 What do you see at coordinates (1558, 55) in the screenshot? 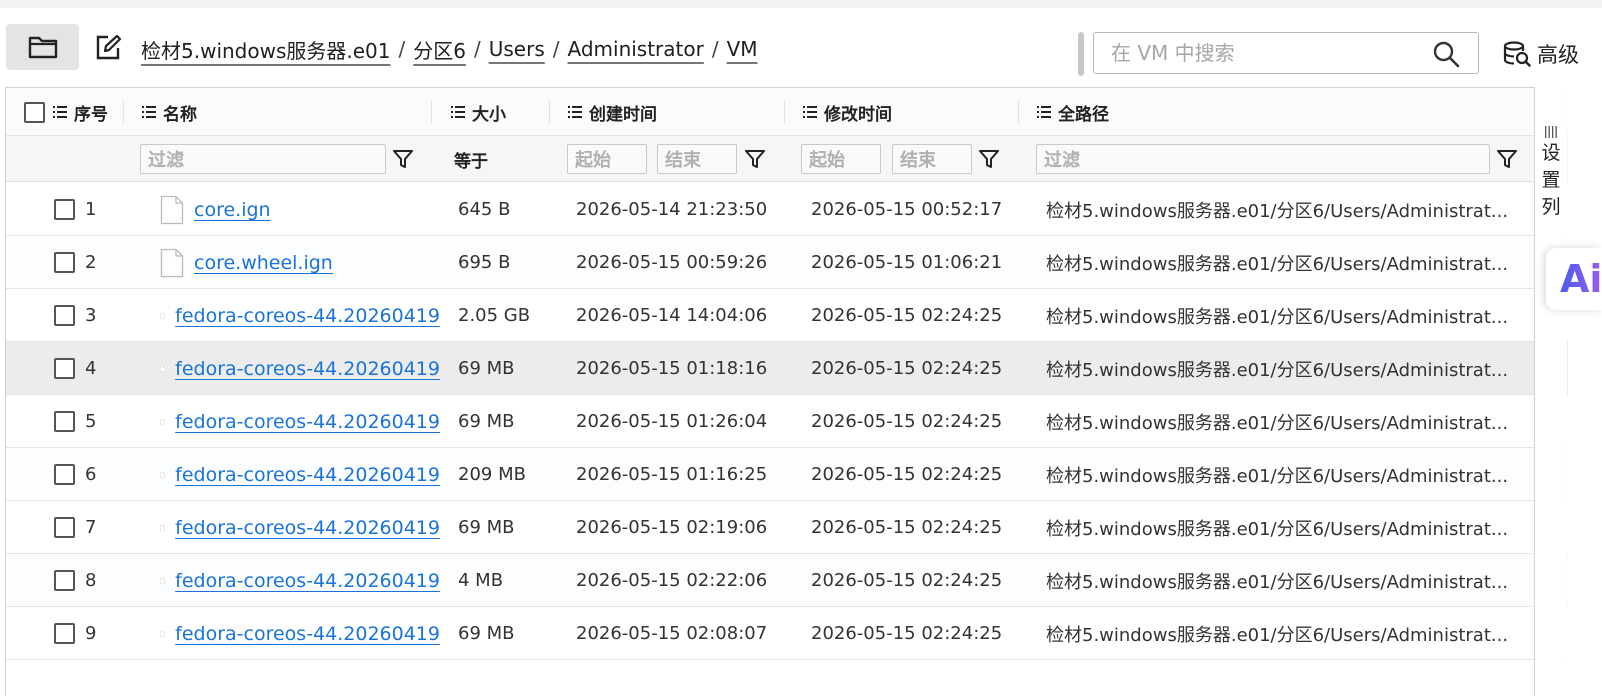
I see `advanced-label: 高级` at bounding box center [1558, 55].